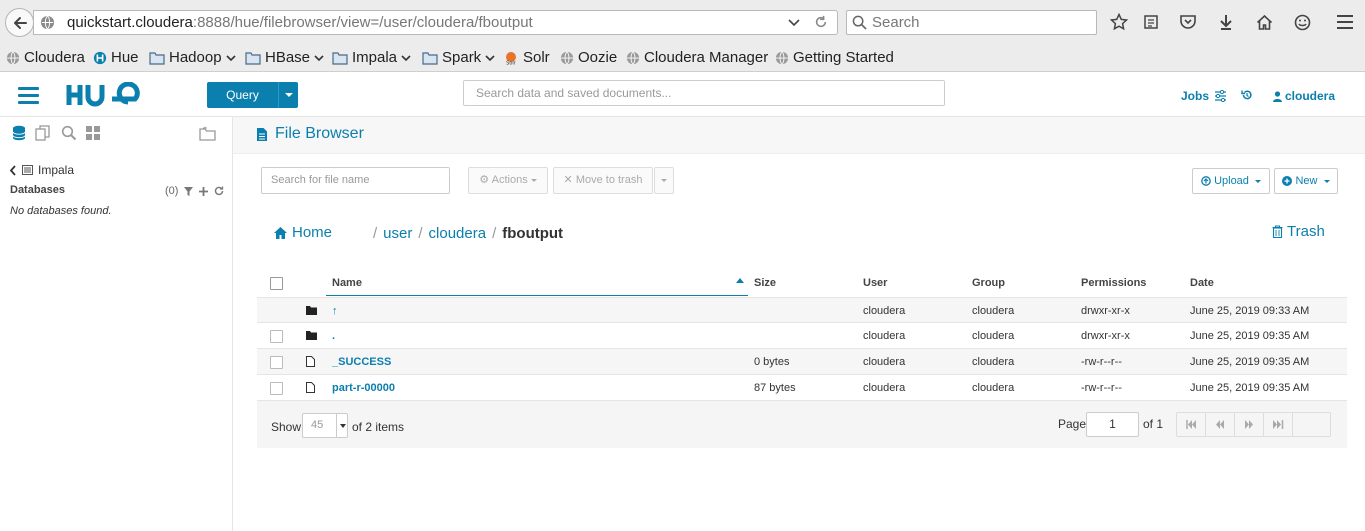 The width and height of the screenshot is (1365, 531). What do you see at coordinates (458, 233) in the screenshot?
I see `breadcrumb-cloudera: cloudera` at bounding box center [458, 233].